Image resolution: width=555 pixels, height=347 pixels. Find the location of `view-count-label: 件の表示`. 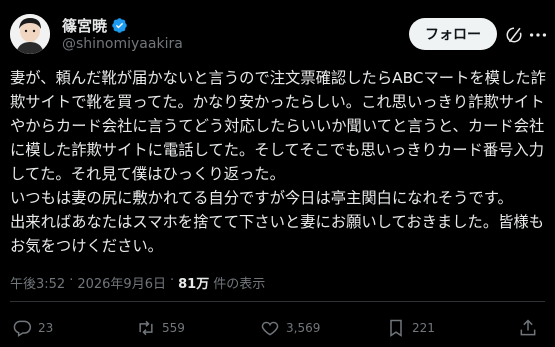

view-count-label: 件の表示 is located at coordinates (239, 284).